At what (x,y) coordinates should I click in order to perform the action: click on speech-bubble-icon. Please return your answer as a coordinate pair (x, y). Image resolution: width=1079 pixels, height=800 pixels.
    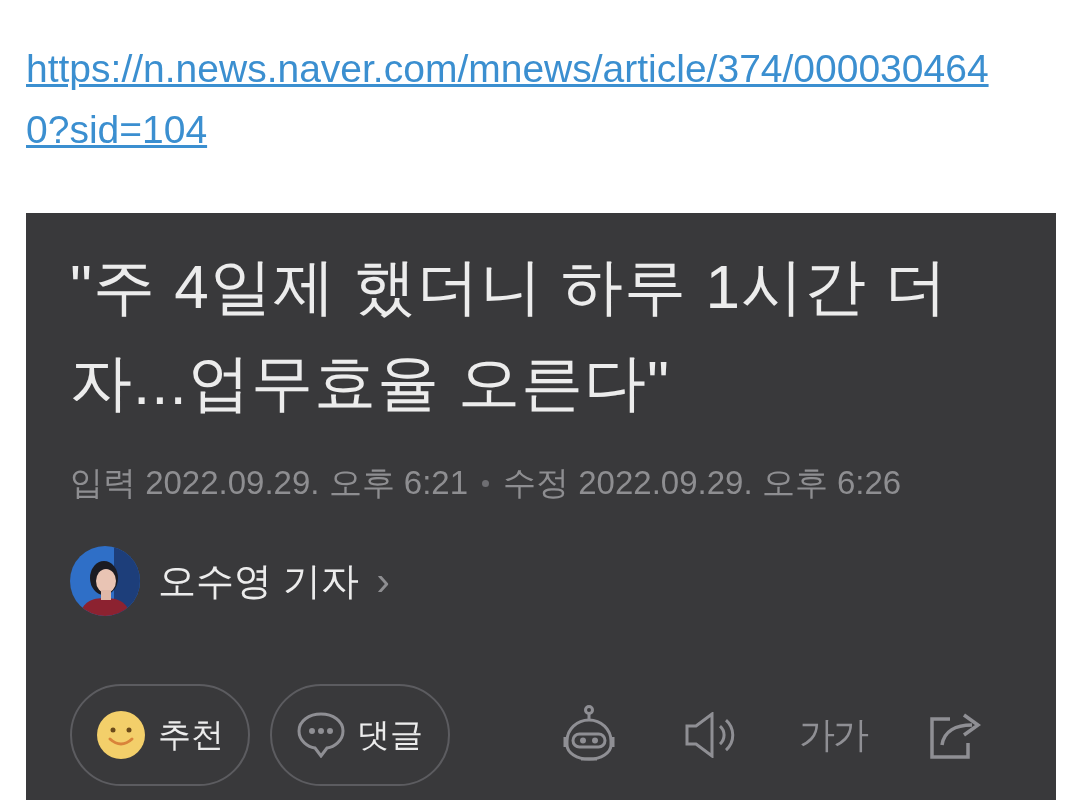
    Looking at the image, I should click on (321, 735).